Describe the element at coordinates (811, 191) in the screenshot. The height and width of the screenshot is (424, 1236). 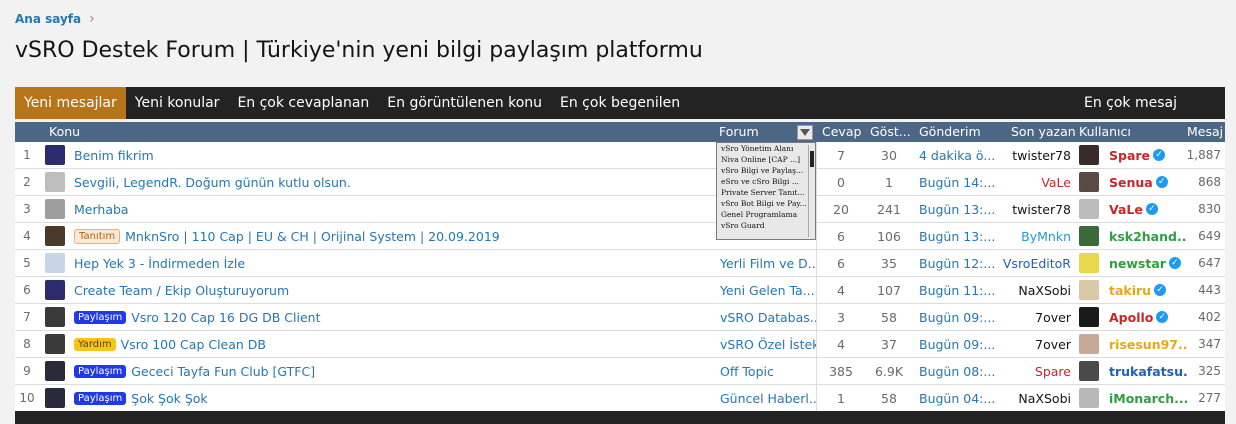
I see `dropdown-scrollbar` at that location.